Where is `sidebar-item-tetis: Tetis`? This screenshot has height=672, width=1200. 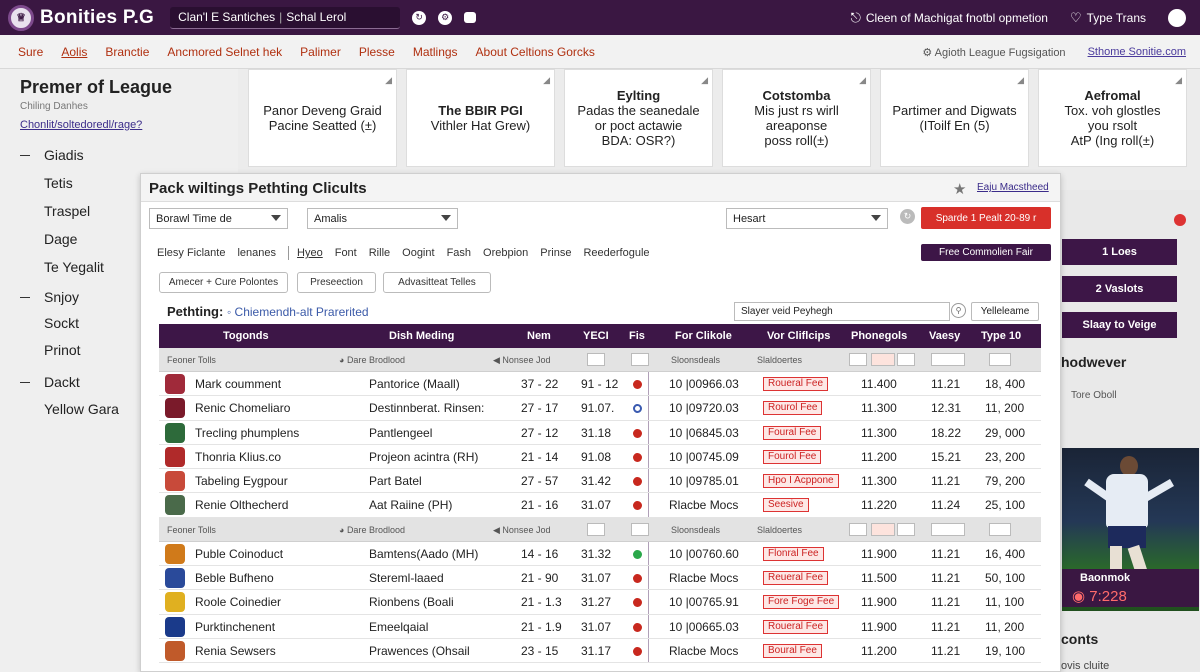 sidebar-item-tetis: Tetis is located at coordinates (58, 183).